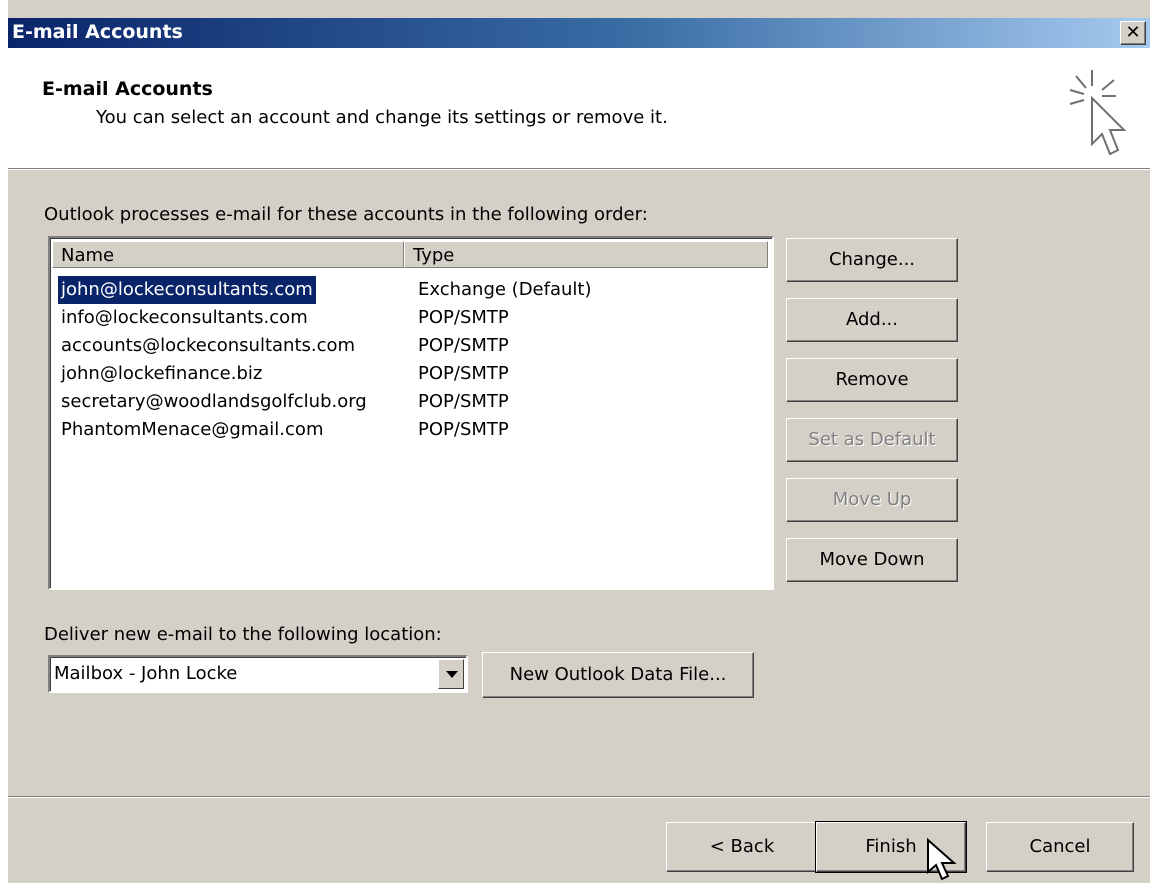  I want to click on column-header-name: Name, so click(228, 254).